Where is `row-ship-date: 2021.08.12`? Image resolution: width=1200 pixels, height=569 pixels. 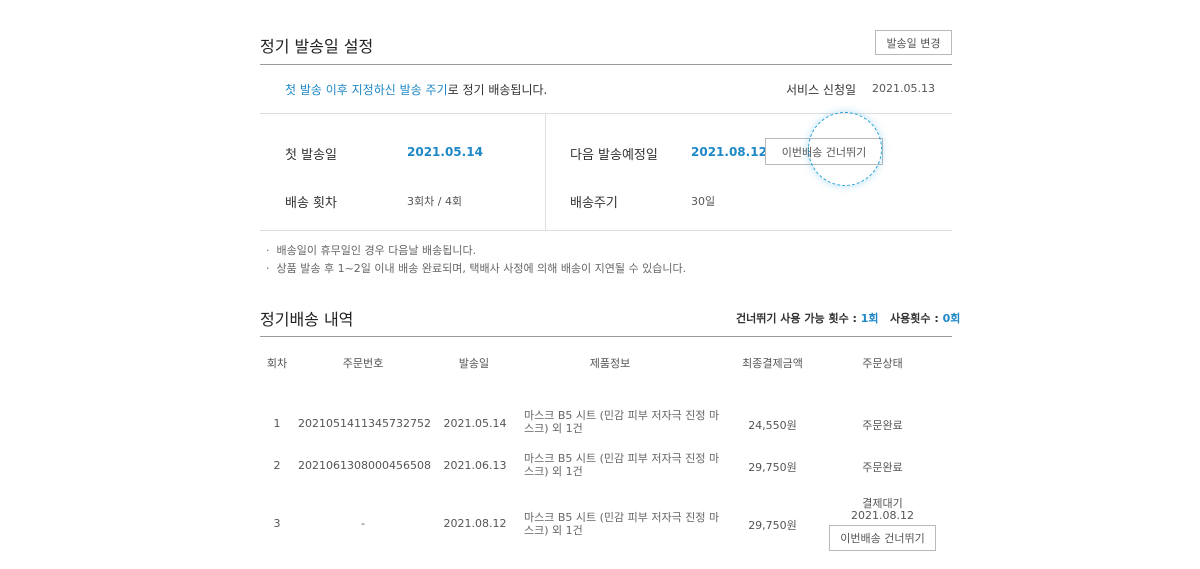 row-ship-date: 2021.08.12 is located at coordinates (475, 523).